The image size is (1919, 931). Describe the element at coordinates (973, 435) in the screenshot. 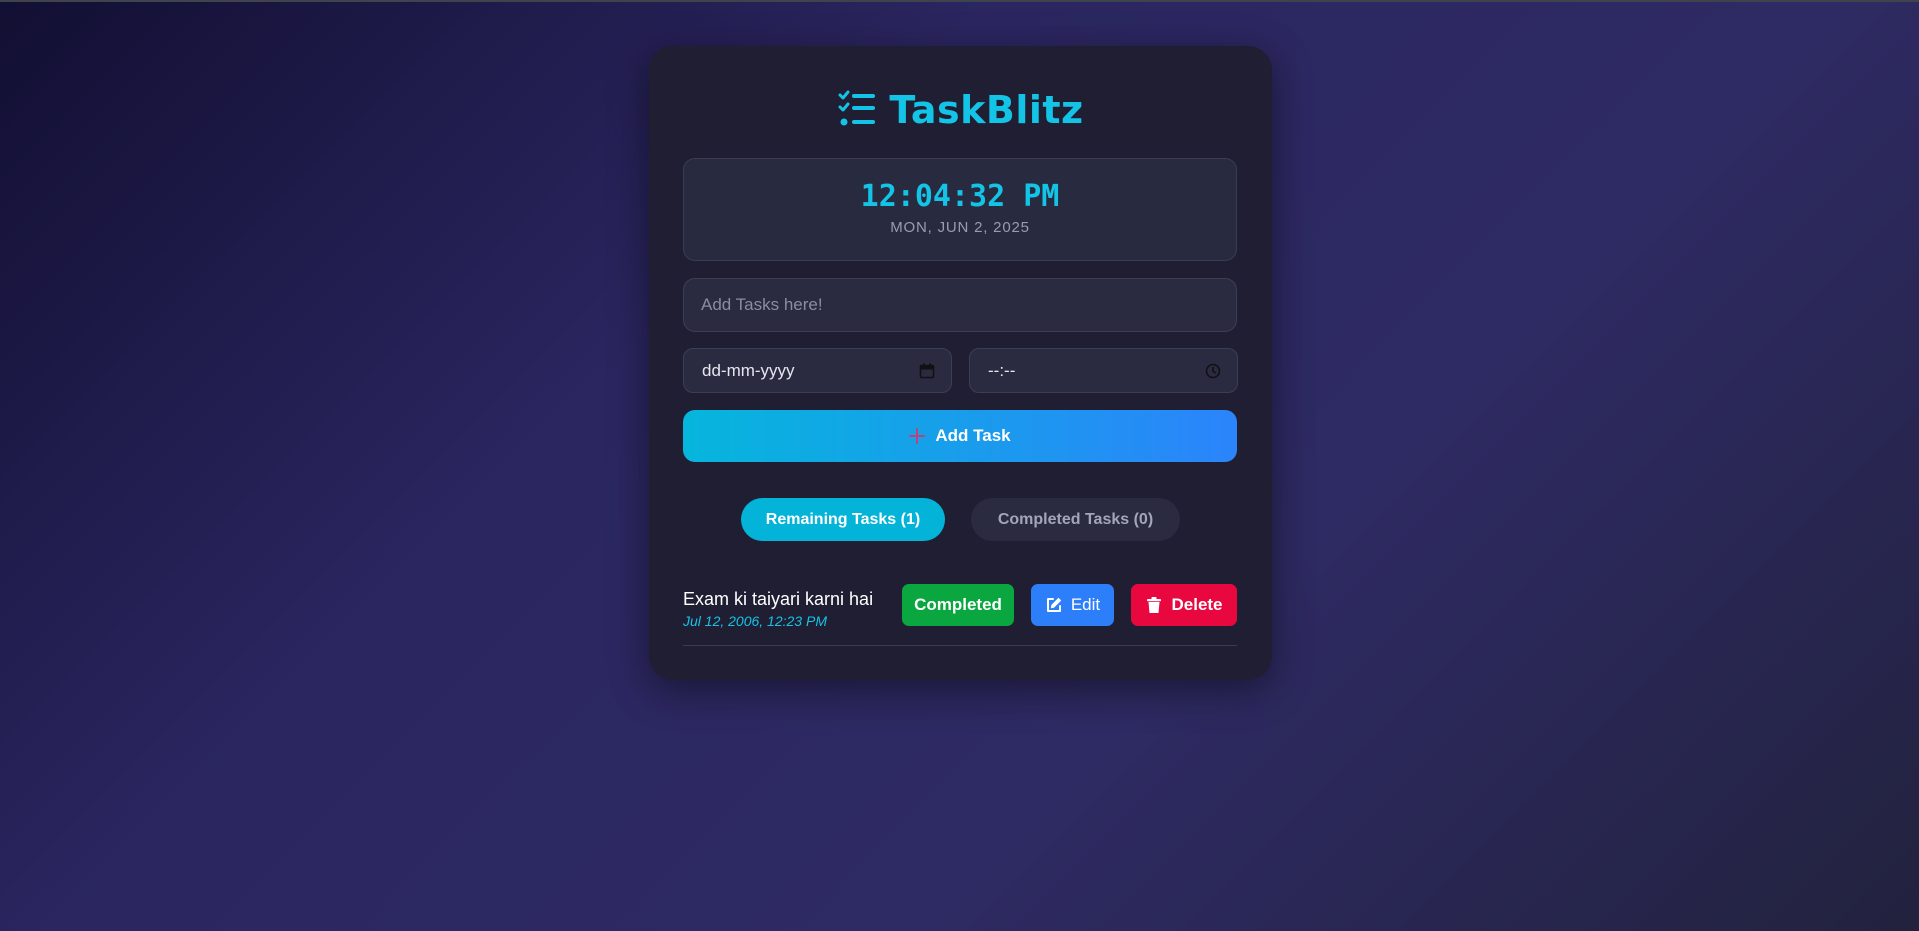

I see `add-task-label: Add Task` at that location.